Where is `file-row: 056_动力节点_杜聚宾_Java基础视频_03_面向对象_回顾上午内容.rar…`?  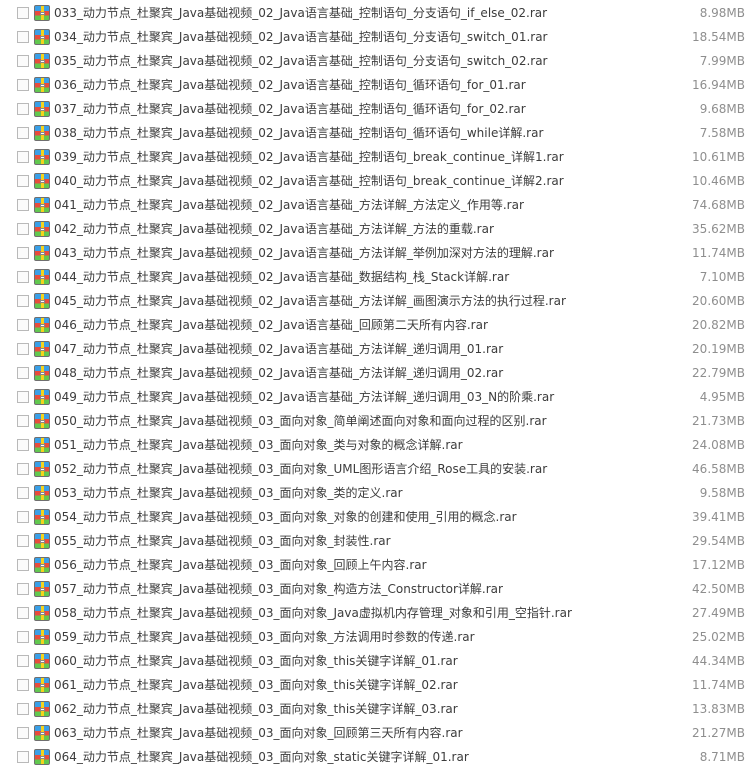
file-row: 056_动力节点_杜聚宾_Java基础视频_03_面向对象_回顾上午内容.rar… is located at coordinates (376, 566).